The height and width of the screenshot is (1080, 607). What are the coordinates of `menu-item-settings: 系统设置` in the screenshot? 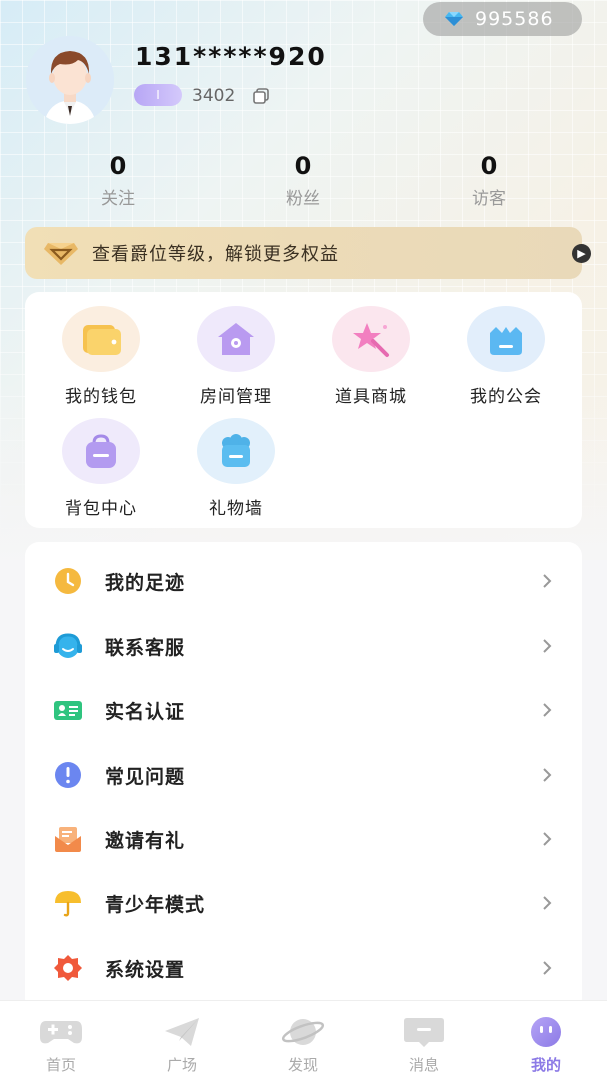 It's located at (303, 968).